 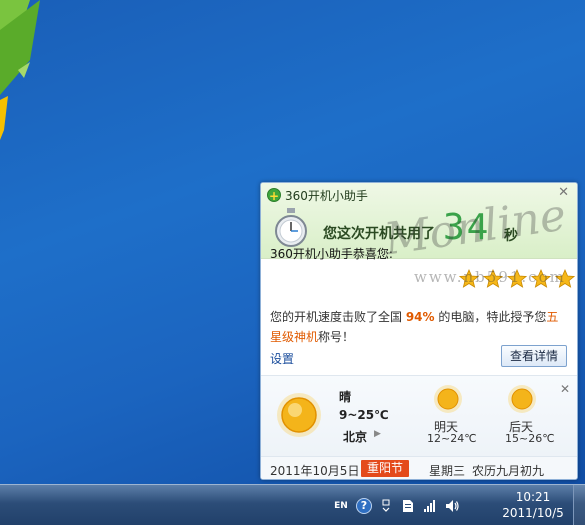 I want to click on popup-title-row: + 360开机小助手, so click(x=317, y=195).